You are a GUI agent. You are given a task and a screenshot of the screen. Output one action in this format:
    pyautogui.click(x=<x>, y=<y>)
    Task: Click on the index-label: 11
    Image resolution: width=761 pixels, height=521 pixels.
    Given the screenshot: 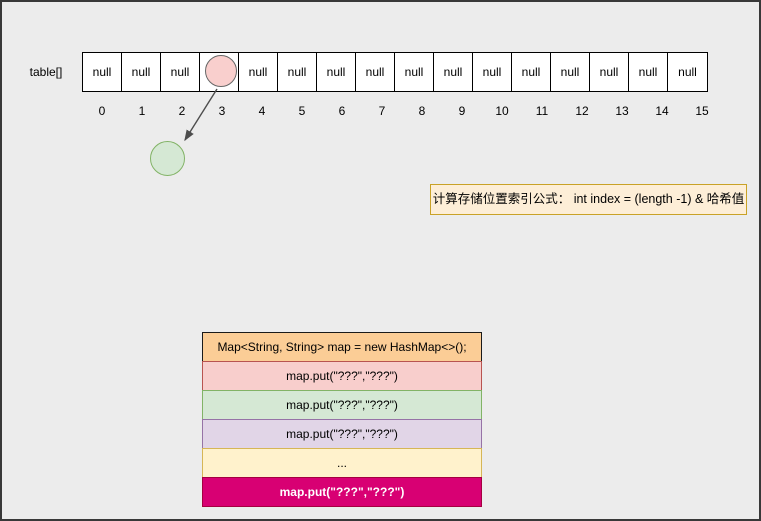 What is the action you would take?
    pyautogui.click(x=542, y=111)
    